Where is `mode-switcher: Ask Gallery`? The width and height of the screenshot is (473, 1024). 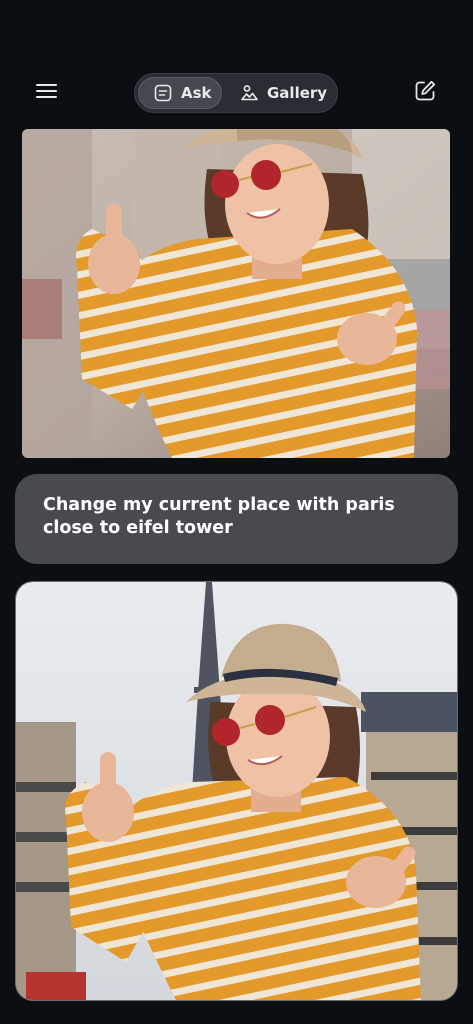
mode-switcher: Ask Gallery is located at coordinates (236, 93).